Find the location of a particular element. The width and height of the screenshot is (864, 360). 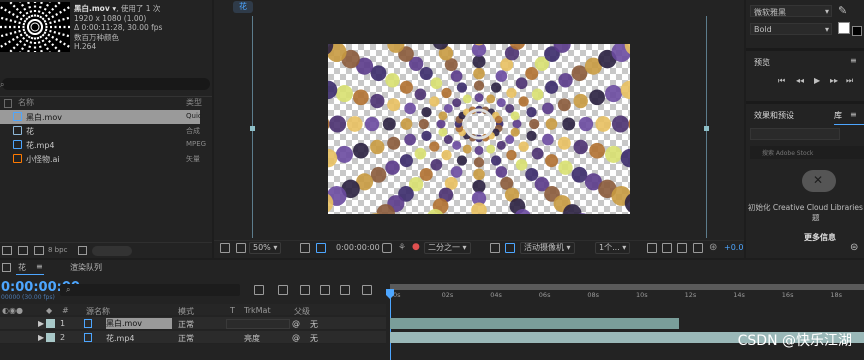

stroke-color-swatch is located at coordinates (857, 31).